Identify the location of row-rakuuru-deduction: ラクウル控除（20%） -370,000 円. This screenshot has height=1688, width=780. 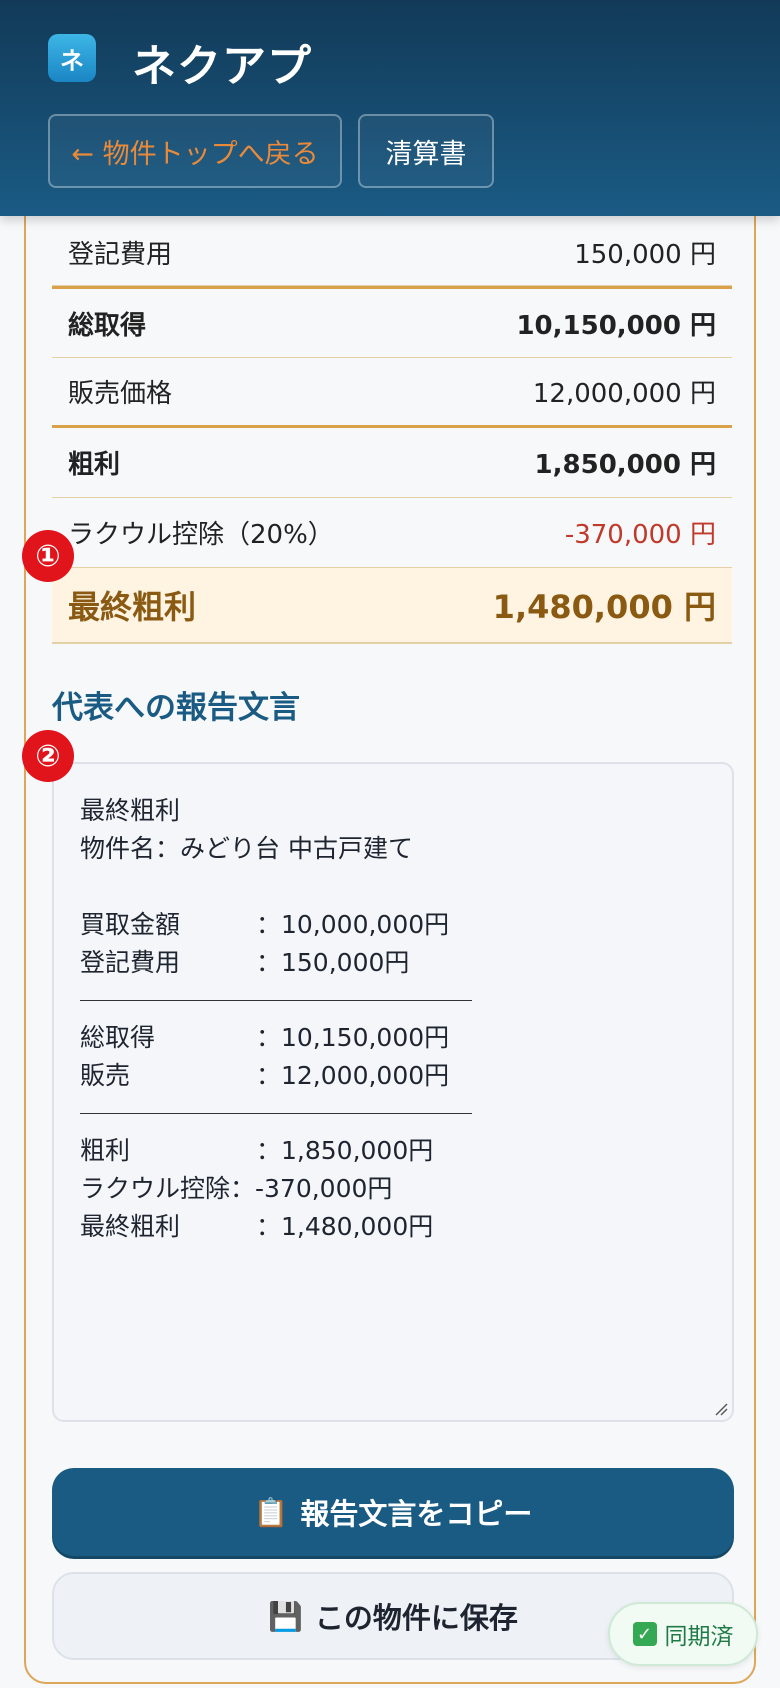
(392, 533).